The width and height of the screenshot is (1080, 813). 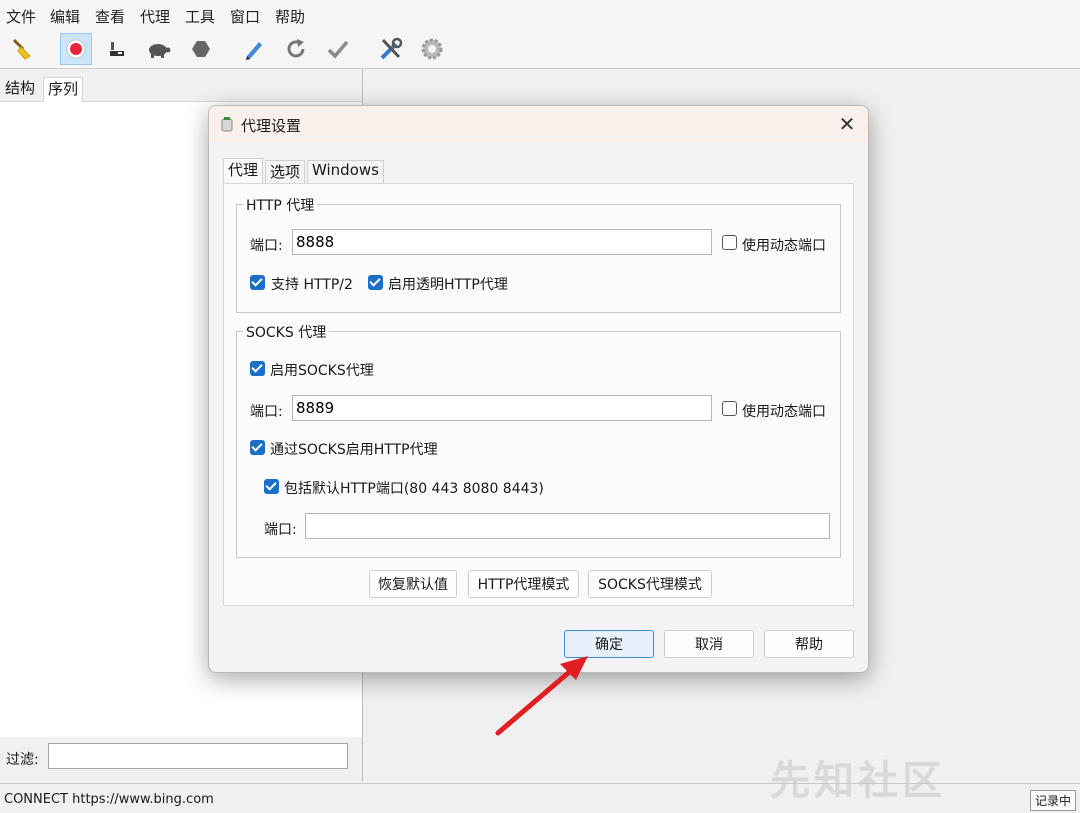 I want to click on socks-port-input, so click(x=502, y=408).